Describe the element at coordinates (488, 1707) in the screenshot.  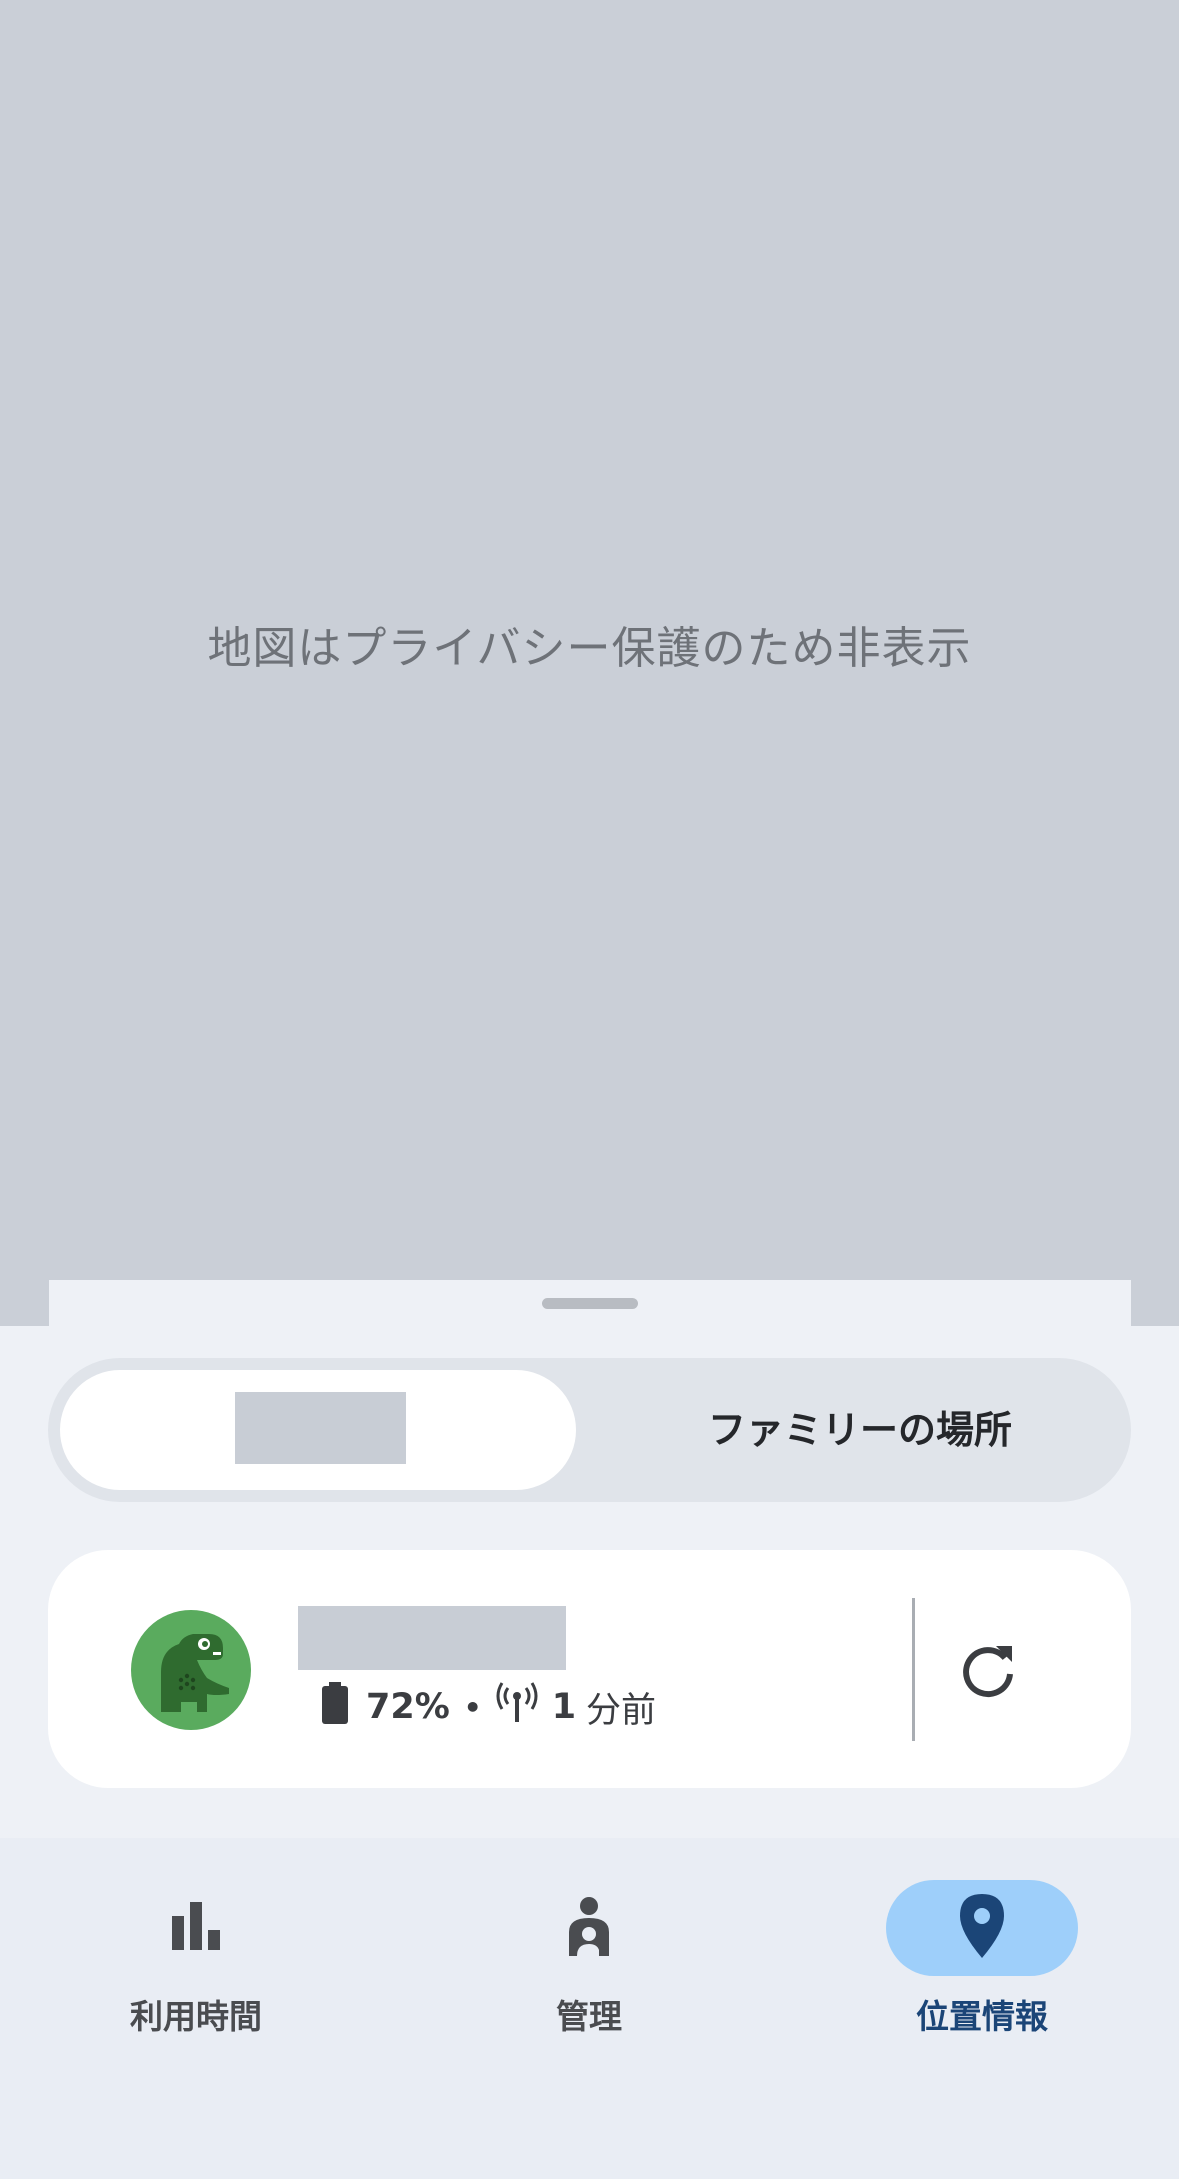
I see `device-status-row: 72% • 1 分前` at that location.